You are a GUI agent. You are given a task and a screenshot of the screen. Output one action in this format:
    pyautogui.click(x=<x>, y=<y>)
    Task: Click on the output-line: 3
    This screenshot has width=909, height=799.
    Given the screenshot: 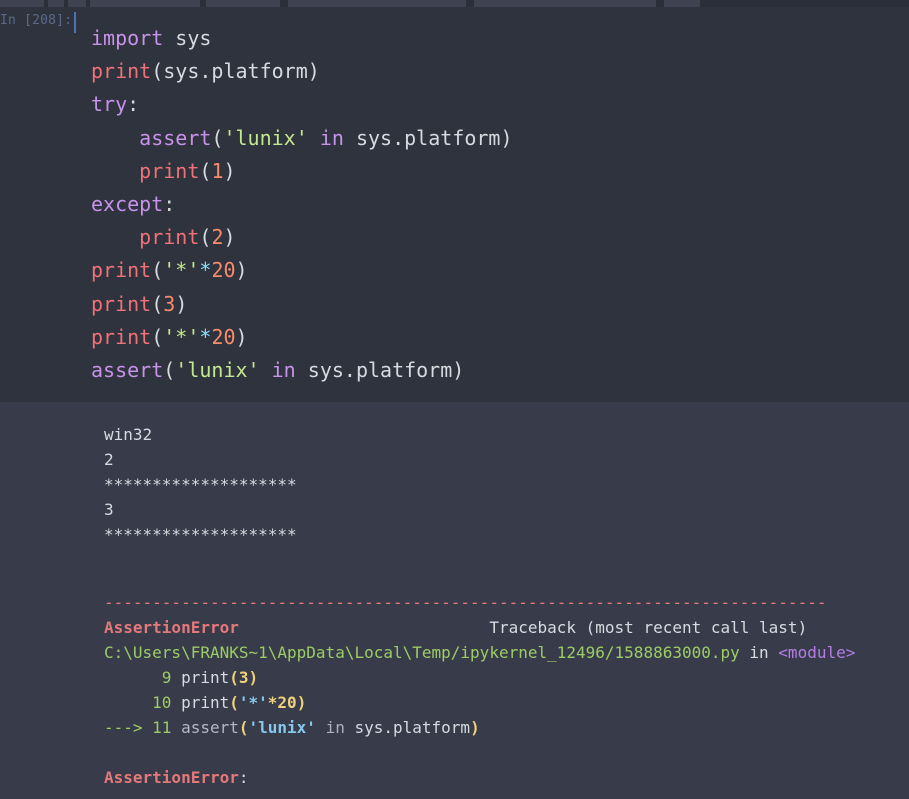 What is the action you would take?
    pyautogui.click(x=109, y=509)
    